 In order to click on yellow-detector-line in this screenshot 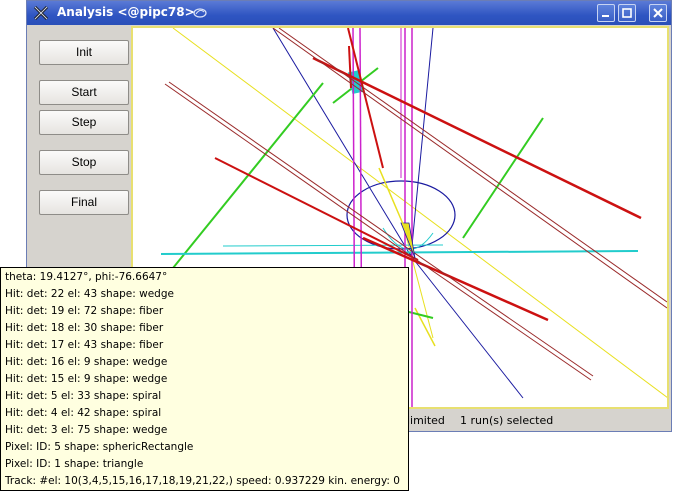, I will do `click(391, 196)`.